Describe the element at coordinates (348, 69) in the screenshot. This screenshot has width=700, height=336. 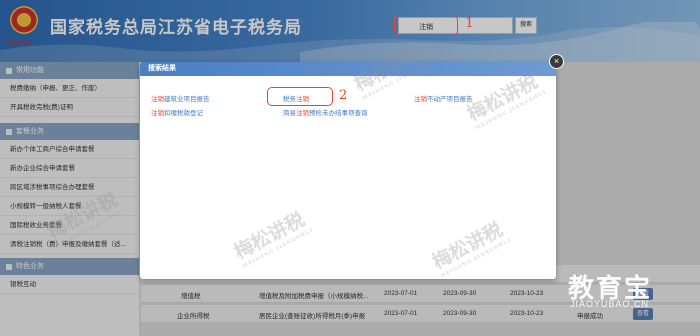
I see `modal-title: 搜索结果` at that location.